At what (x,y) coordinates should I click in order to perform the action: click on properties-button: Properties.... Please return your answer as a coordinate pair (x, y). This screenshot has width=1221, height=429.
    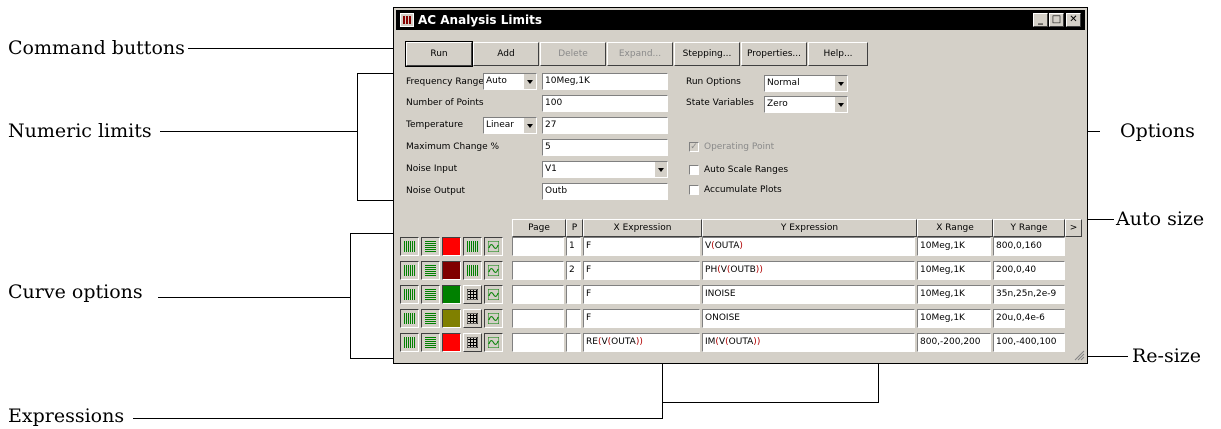
    Looking at the image, I should click on (774, 54).